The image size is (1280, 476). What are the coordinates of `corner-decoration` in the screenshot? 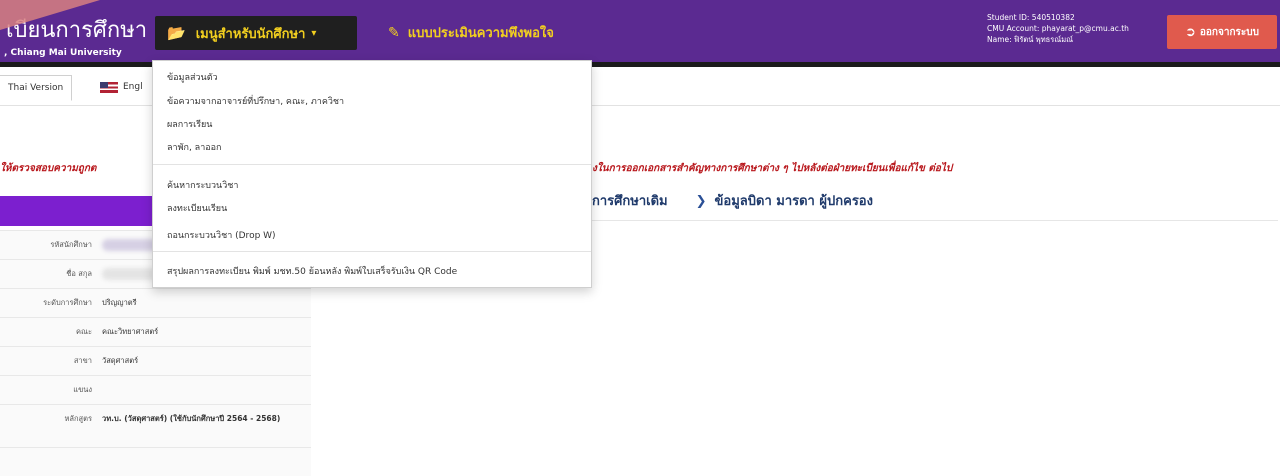 It's located at (50, 15).